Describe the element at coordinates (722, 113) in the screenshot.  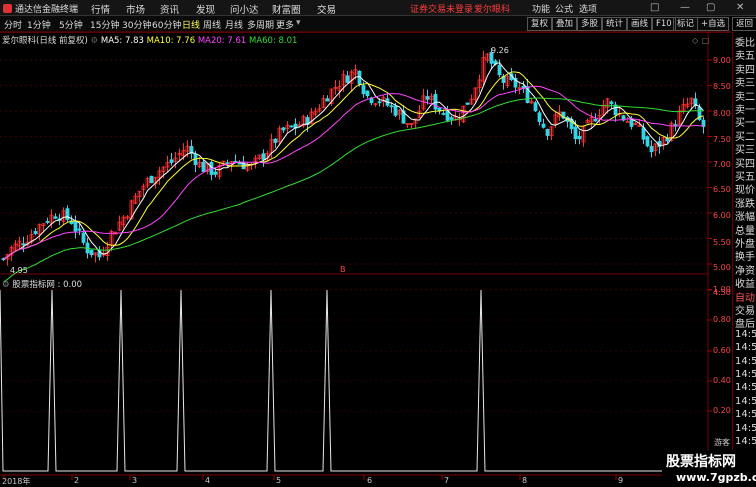
I see `price-tick: 8.00` at that location.